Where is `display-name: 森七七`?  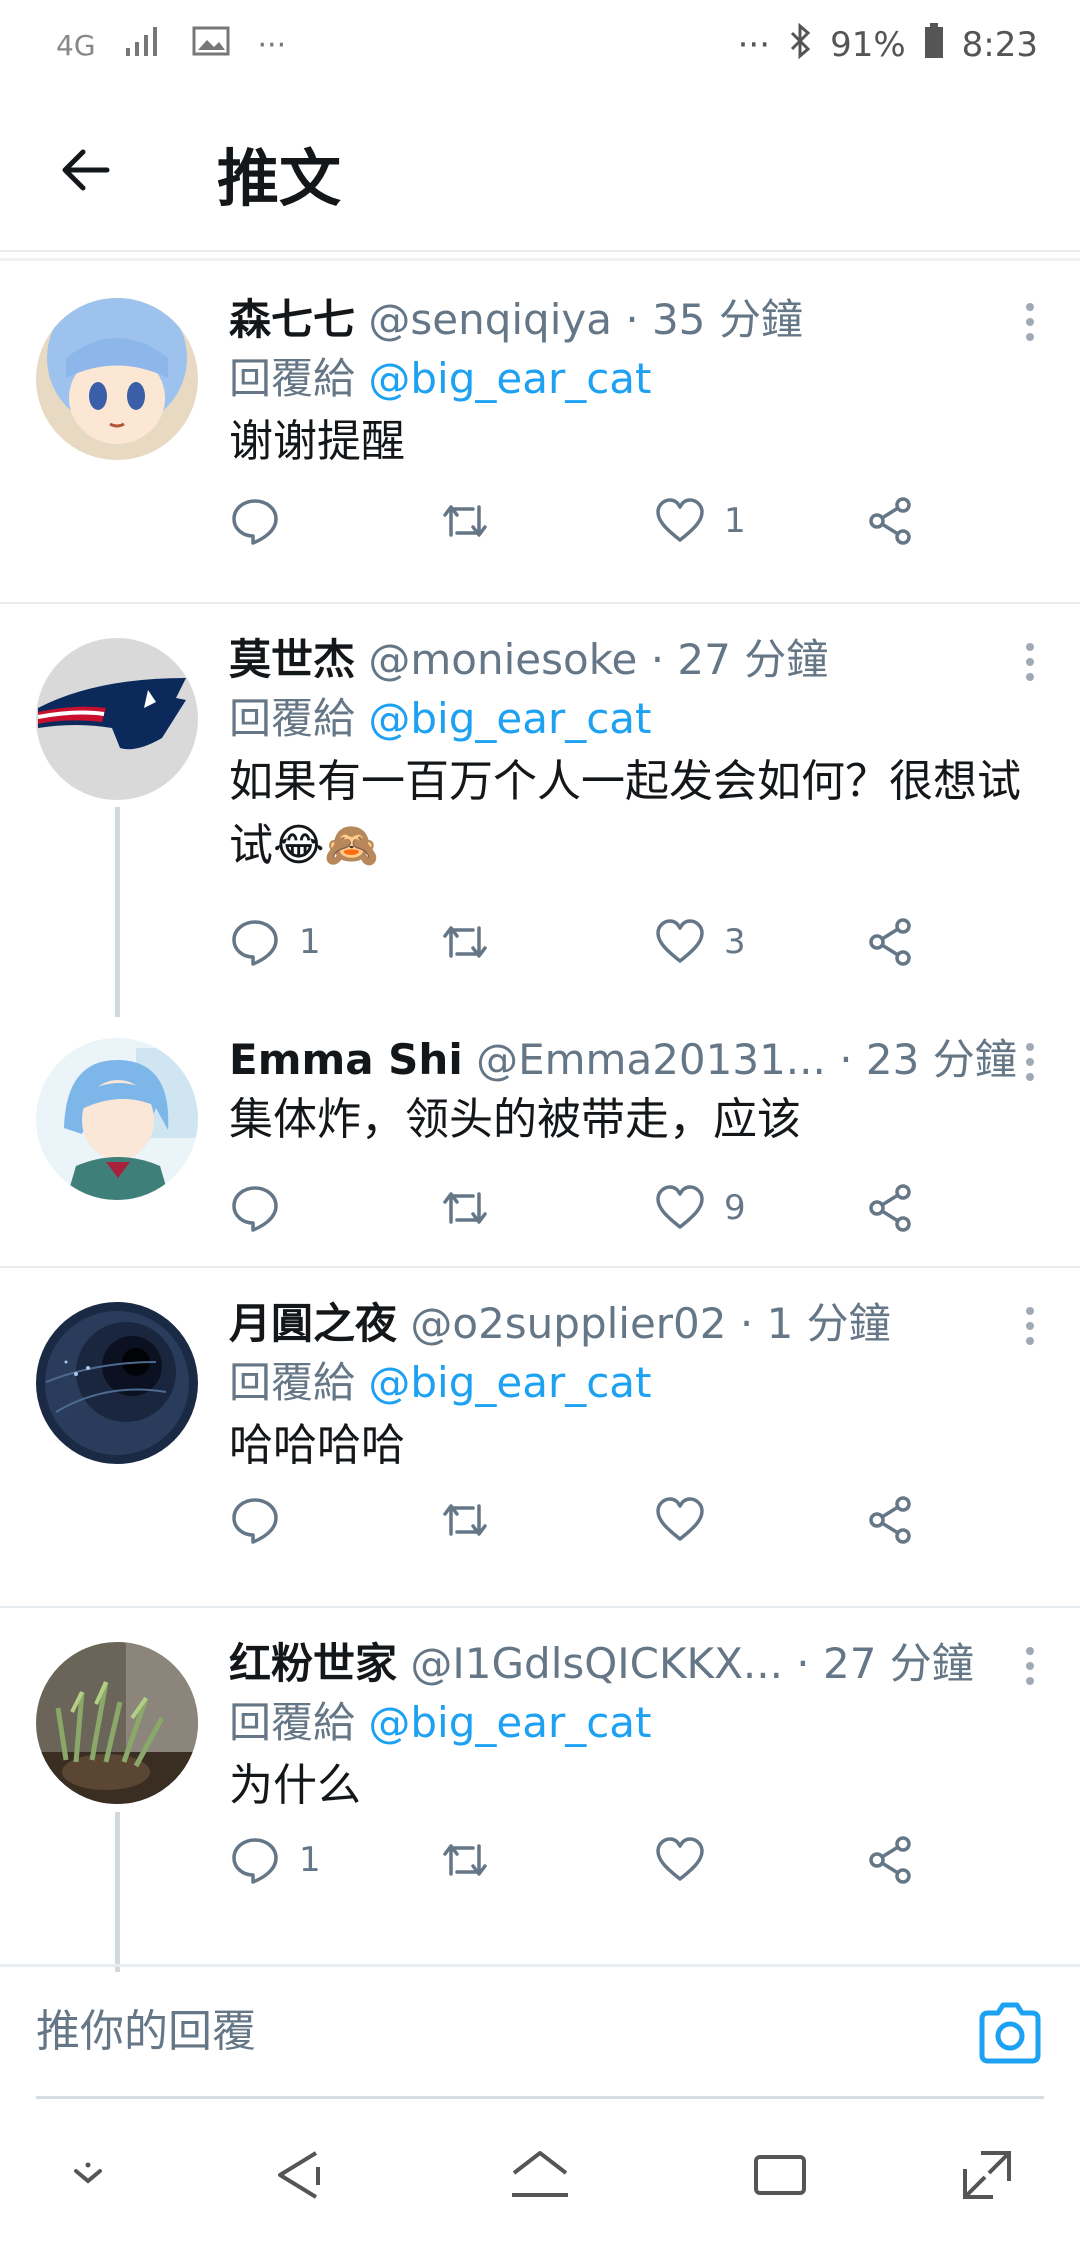
display-name: 森七七 is located at coordinates (292, 319).